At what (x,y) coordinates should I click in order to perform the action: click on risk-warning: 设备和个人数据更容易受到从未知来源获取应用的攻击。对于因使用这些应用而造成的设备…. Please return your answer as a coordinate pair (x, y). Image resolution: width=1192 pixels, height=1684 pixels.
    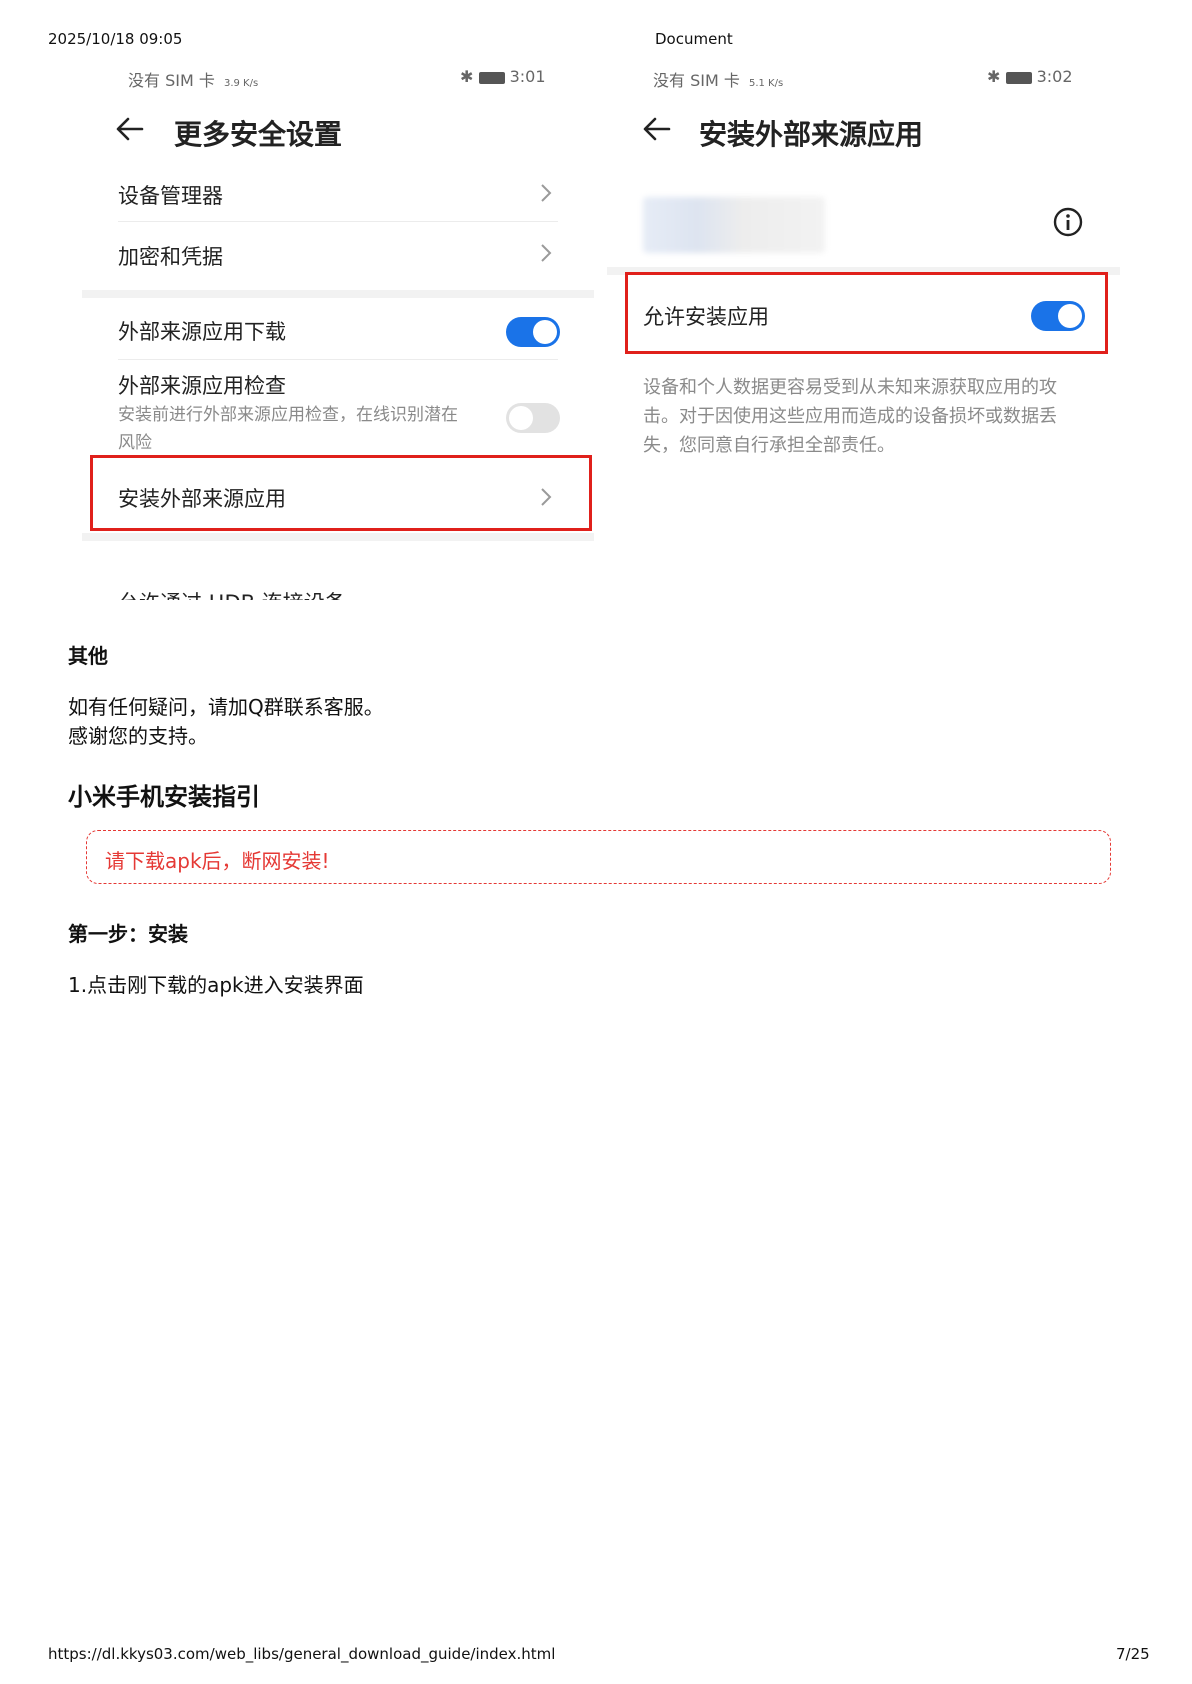
    Looking at the image, I should click on (850, 416).